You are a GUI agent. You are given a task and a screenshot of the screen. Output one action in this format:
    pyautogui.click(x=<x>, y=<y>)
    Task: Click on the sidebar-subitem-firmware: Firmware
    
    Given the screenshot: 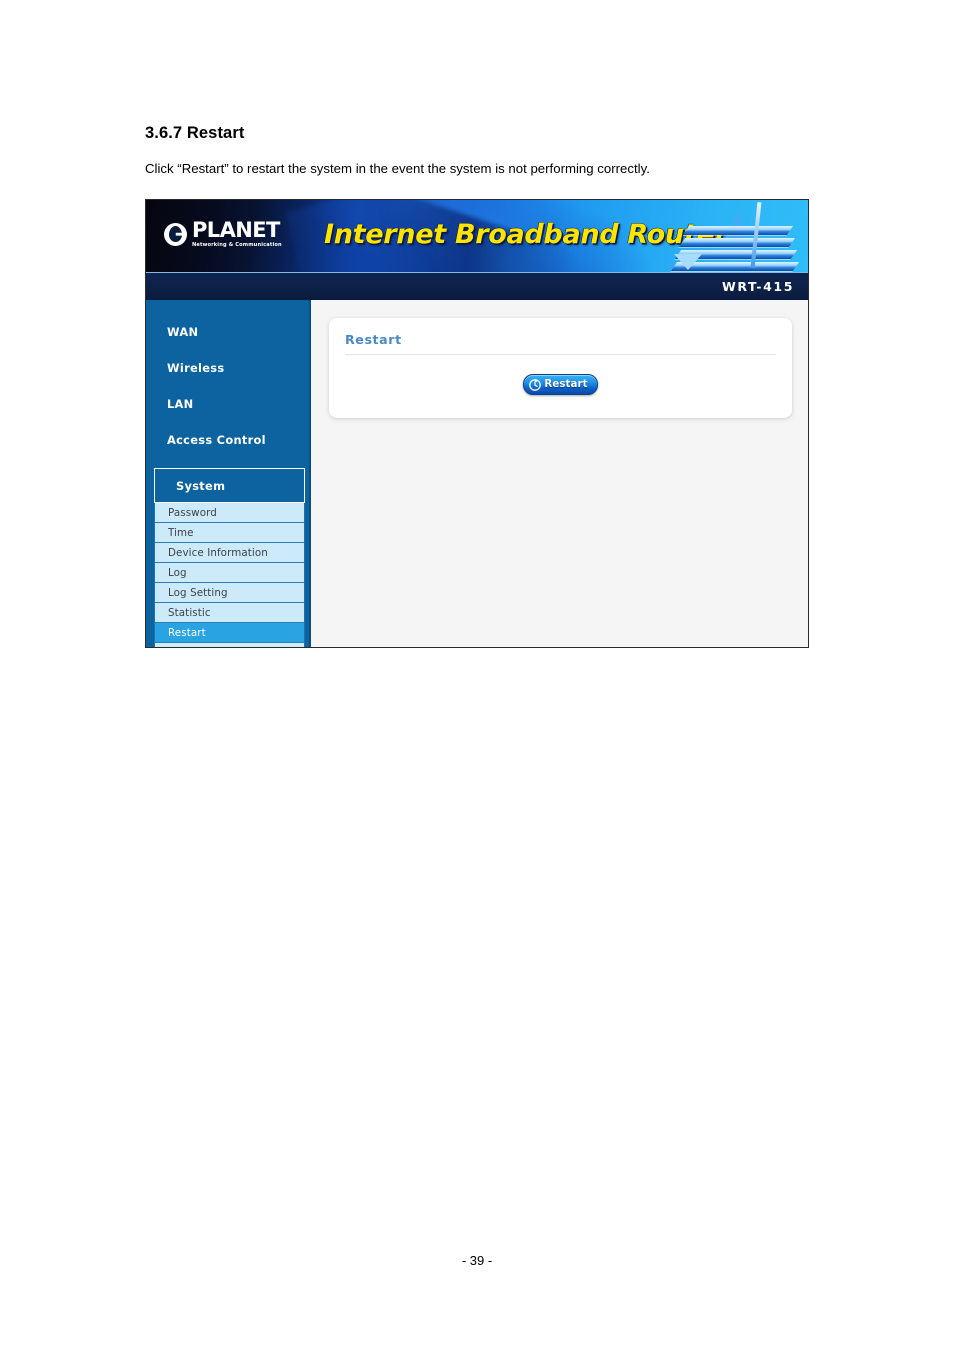 What is the action you would take?
    pyautogui.click(x=229, y=645)
    